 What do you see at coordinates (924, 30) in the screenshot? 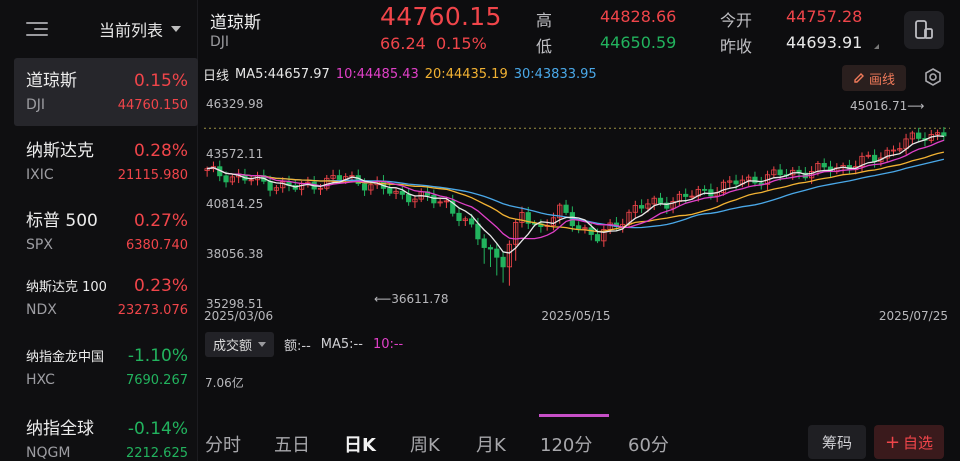
I see `device-switch-button` at bounding box center [924, 30].